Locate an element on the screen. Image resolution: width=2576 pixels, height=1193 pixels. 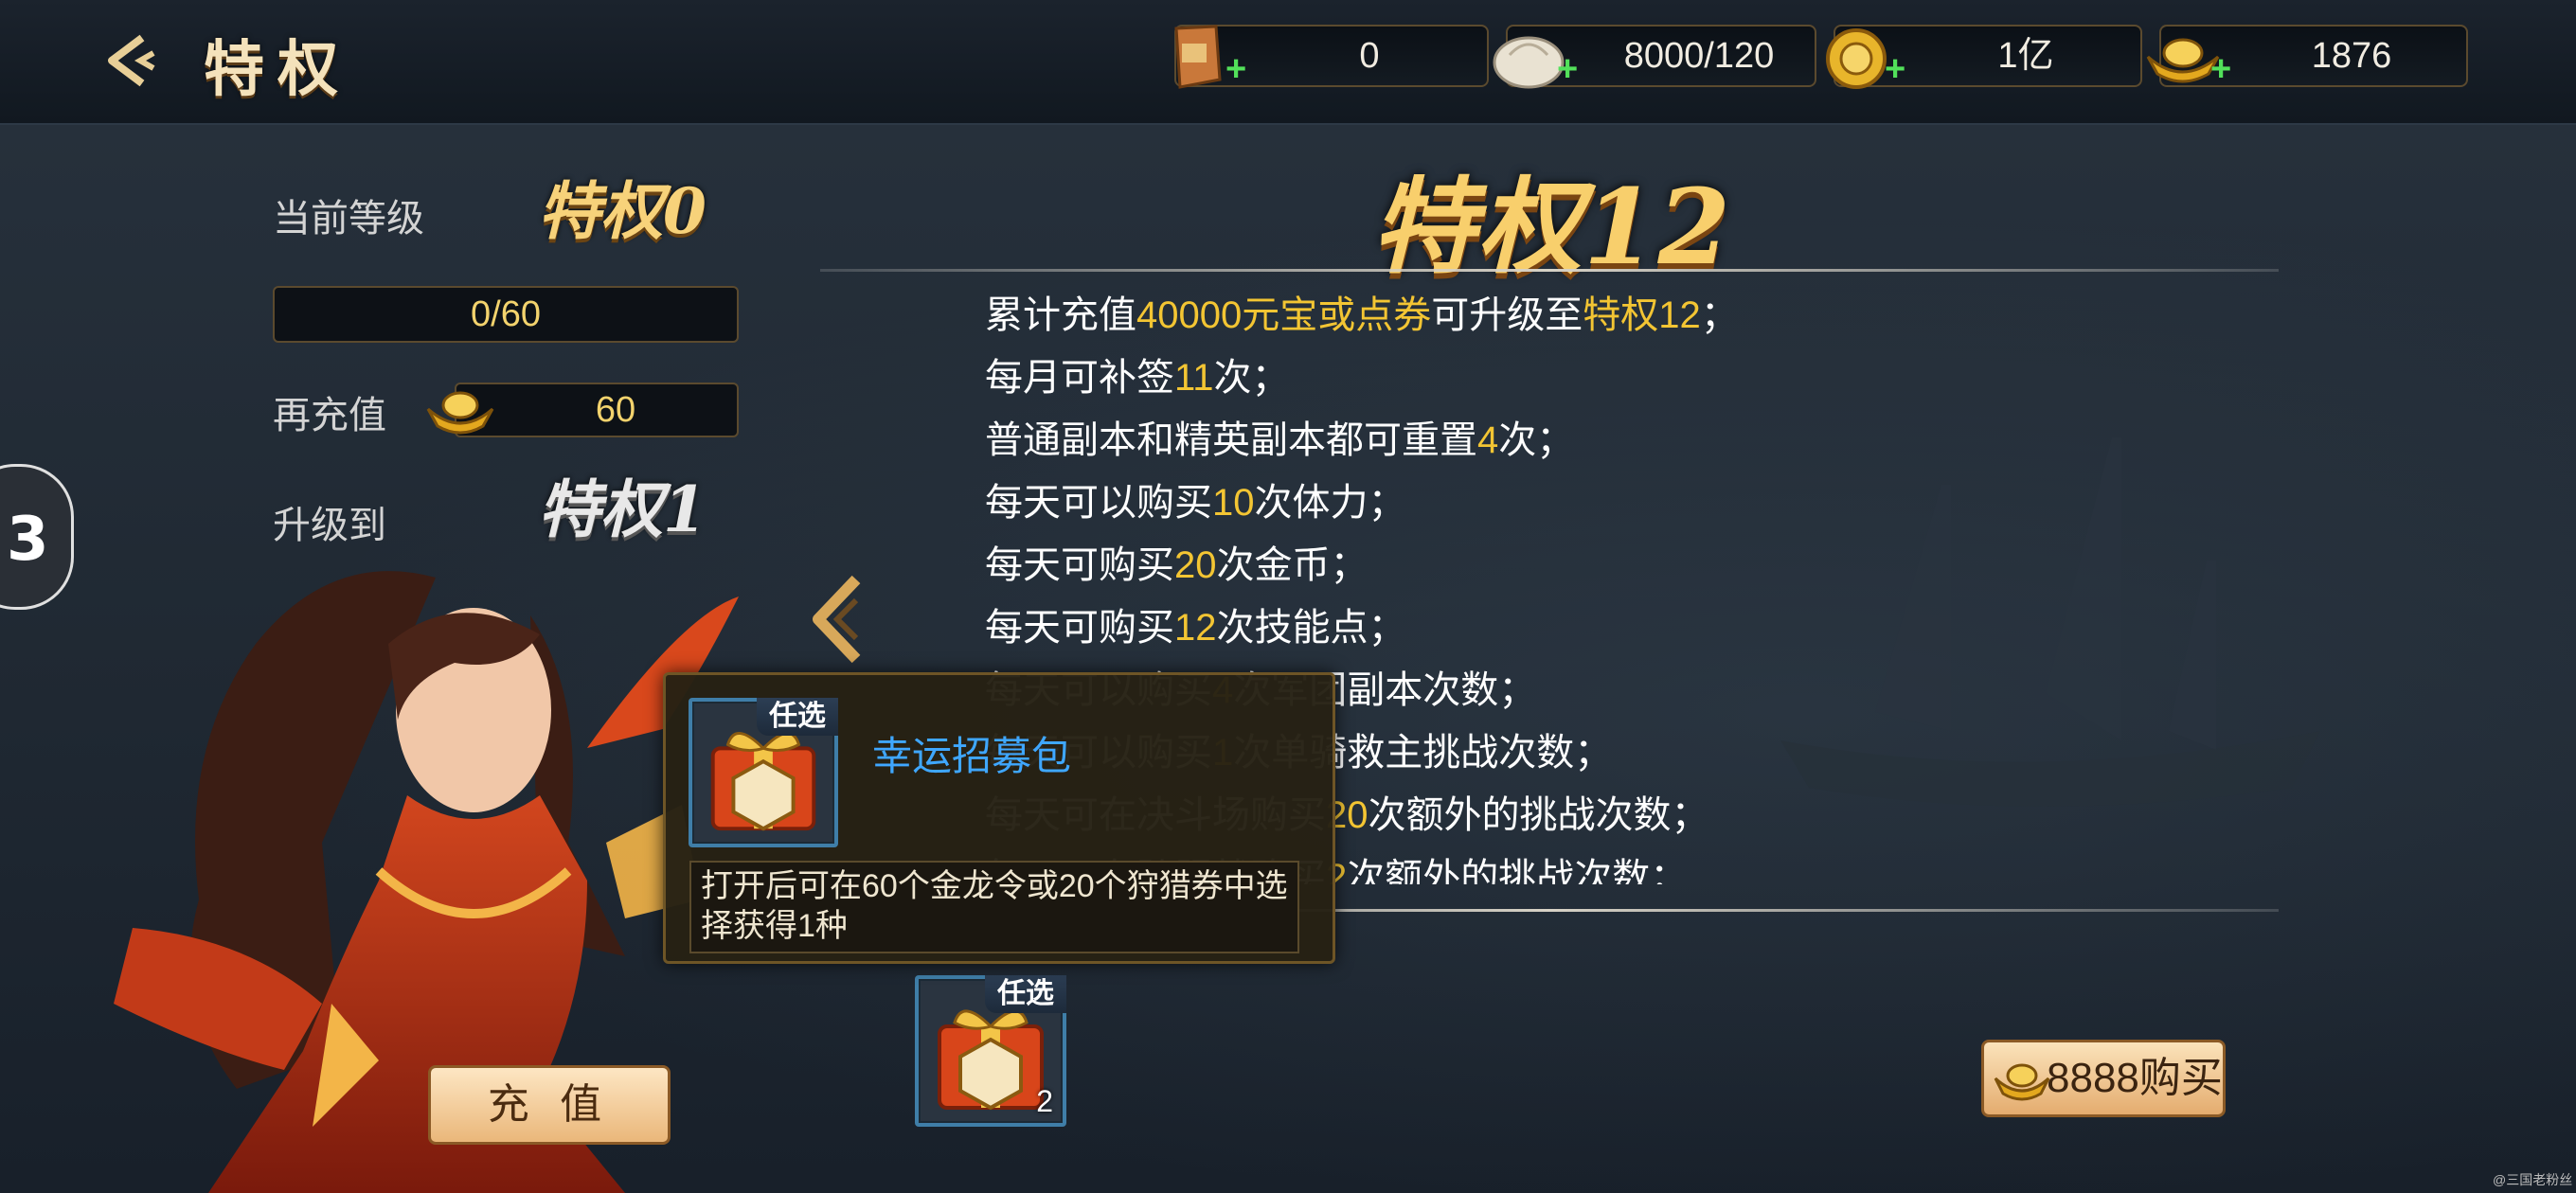
benefit-highlight: 特权12 is located at coordinates (1642, 315).